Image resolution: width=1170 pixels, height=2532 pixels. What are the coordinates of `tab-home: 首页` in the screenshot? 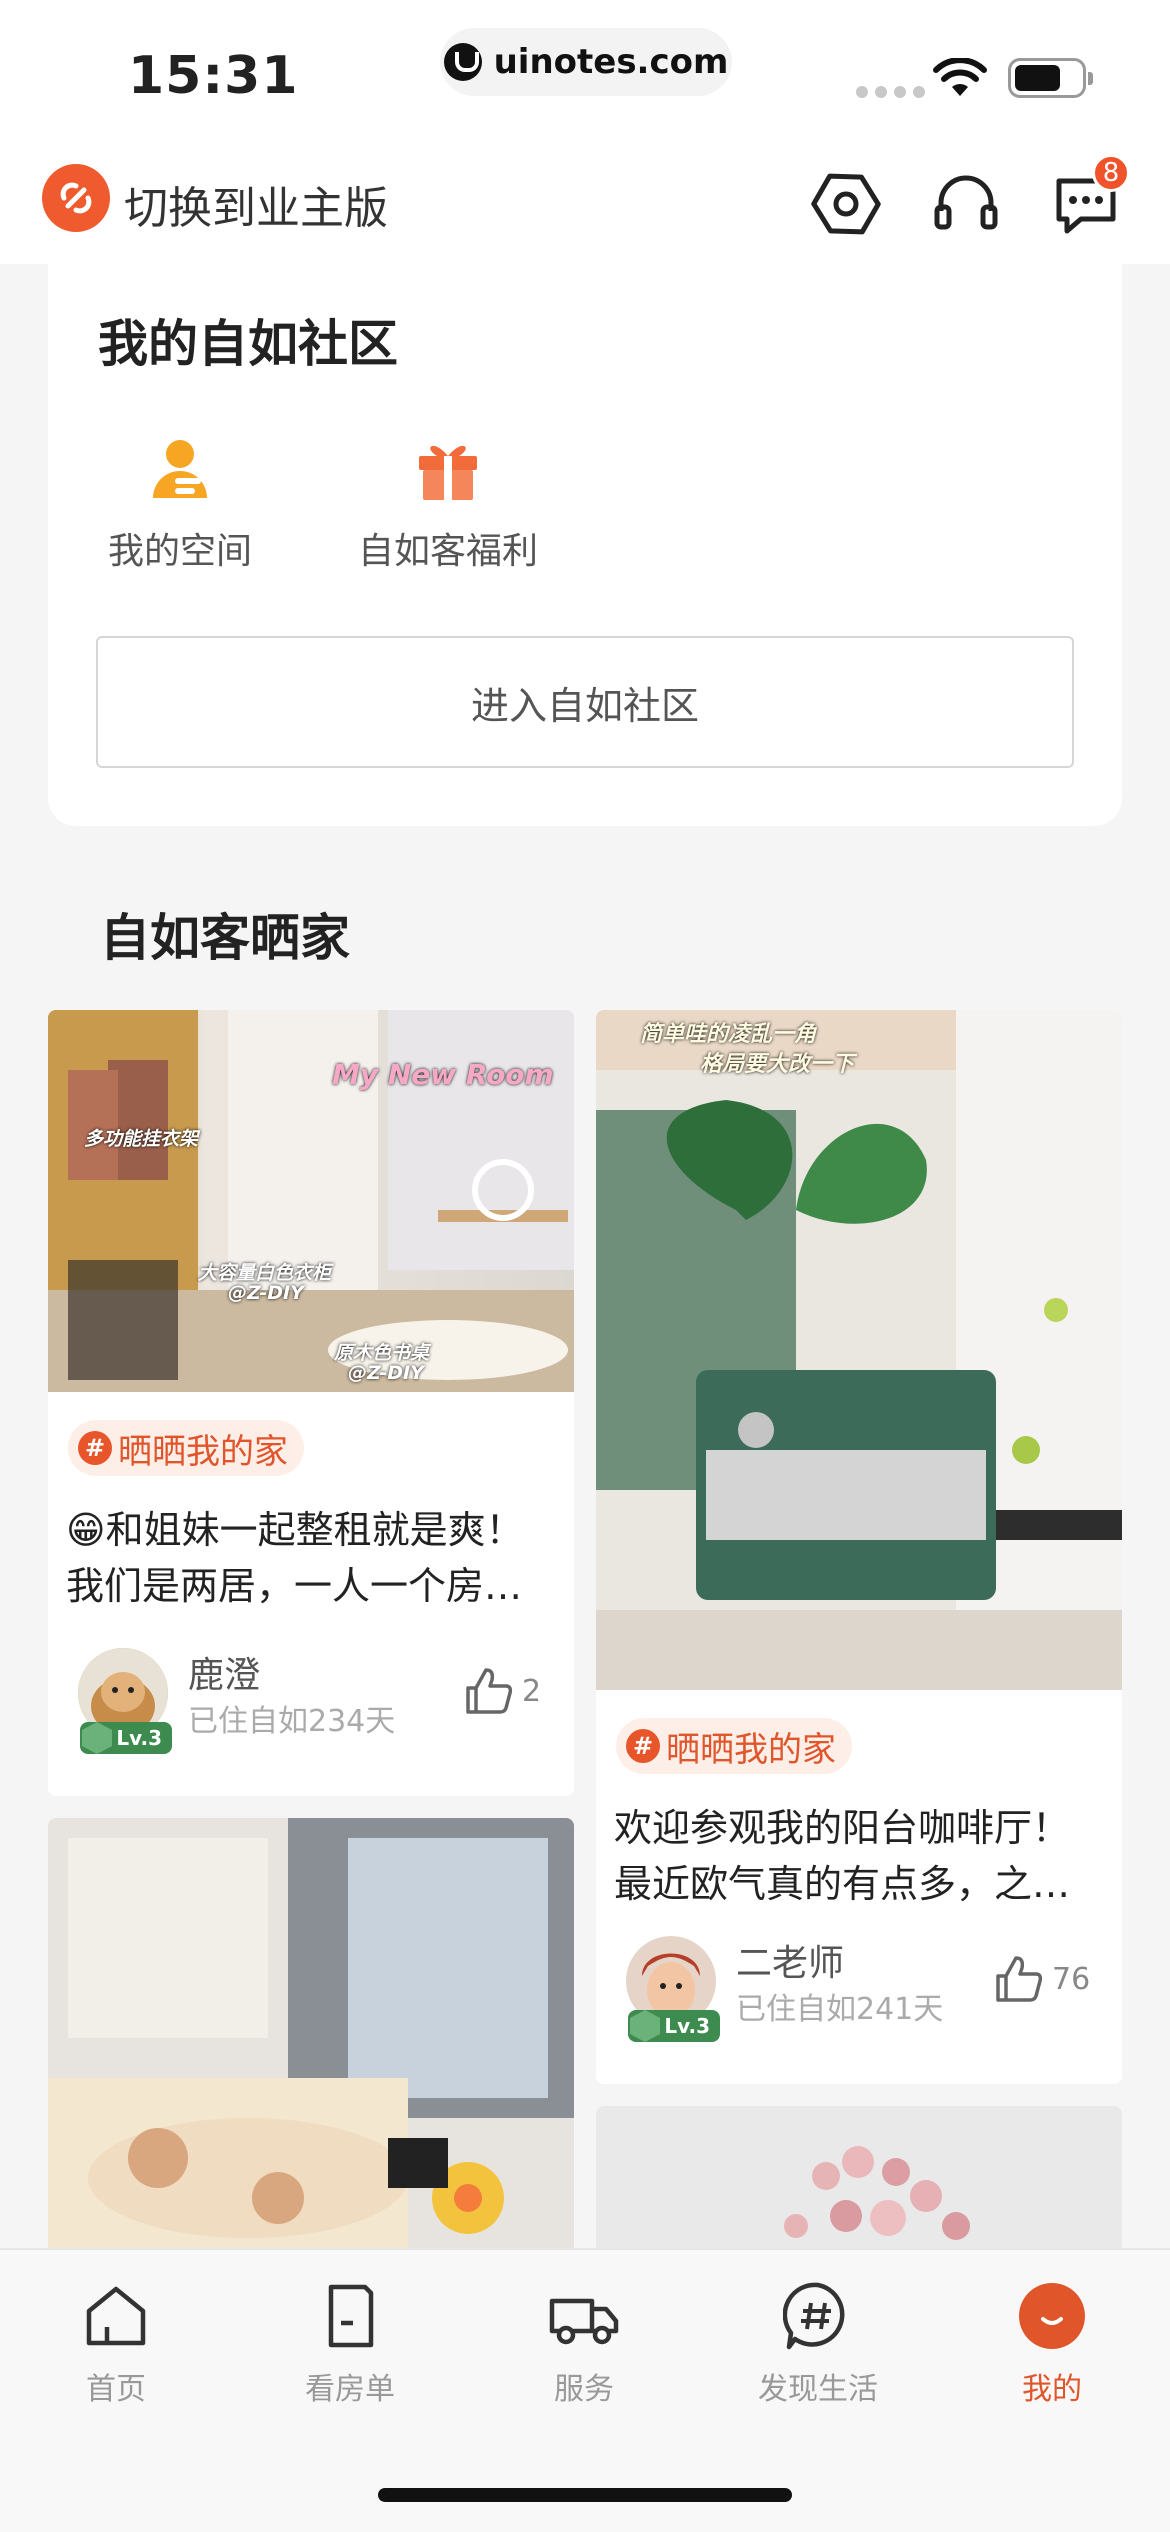 It's located at (116, 2344).